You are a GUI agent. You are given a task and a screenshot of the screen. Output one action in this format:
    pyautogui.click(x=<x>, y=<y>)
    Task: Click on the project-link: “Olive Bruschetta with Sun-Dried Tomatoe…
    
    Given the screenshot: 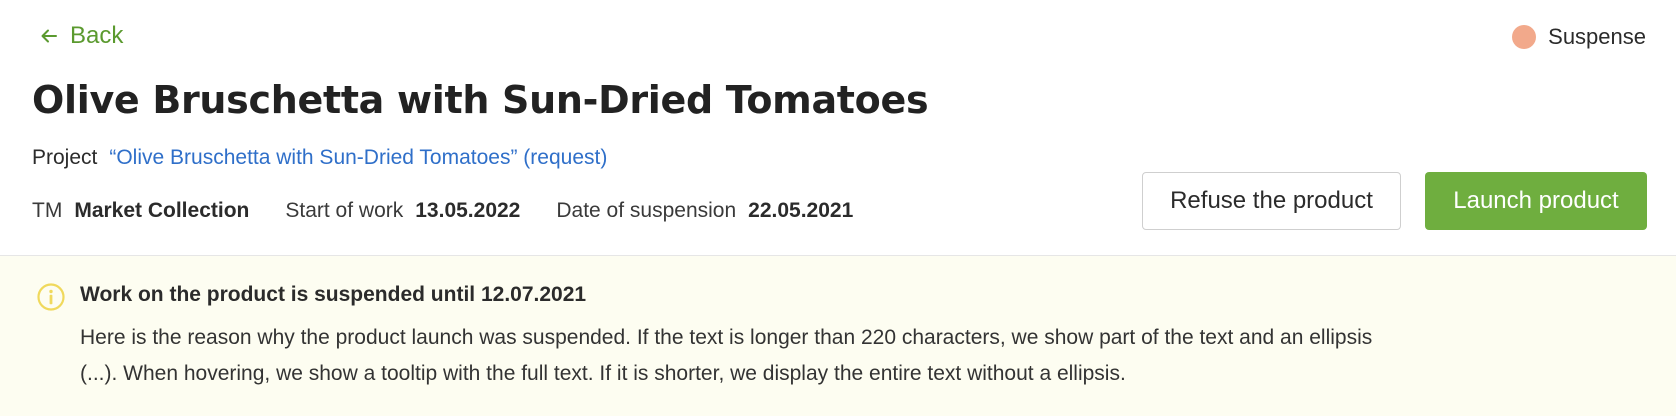 What is the action you would take?
    pyautogui.click(x=358, y=158)
    